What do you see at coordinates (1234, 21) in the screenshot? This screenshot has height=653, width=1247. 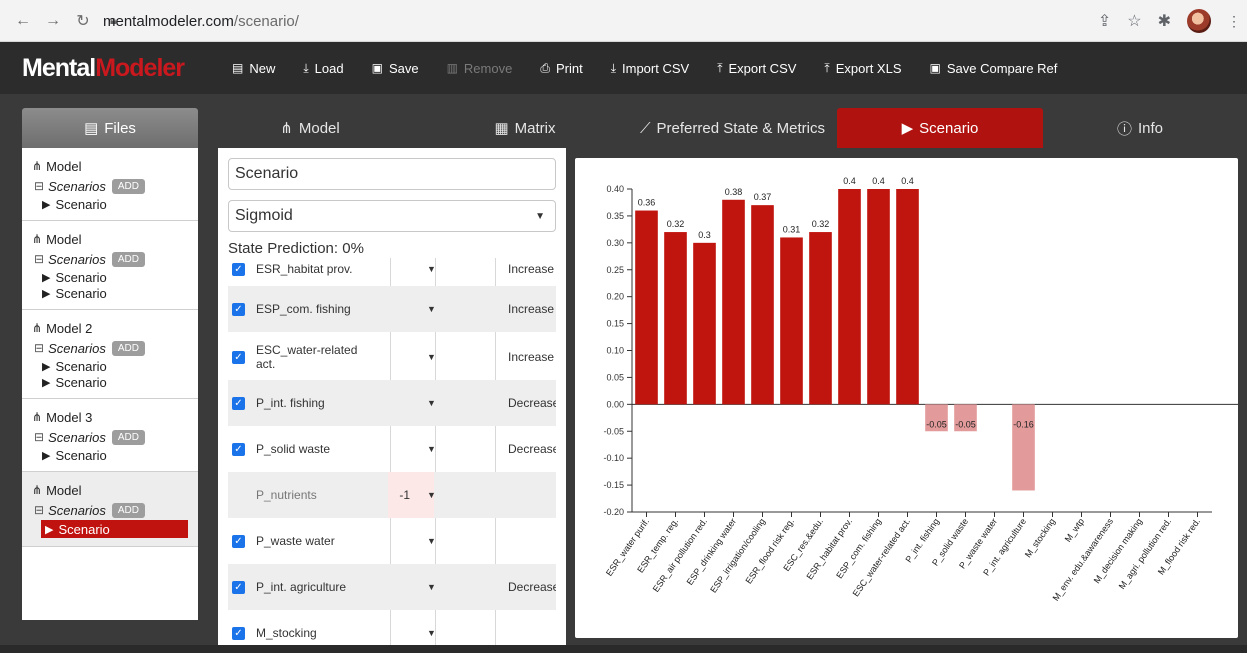 I see `menu-icon: ⋮` at bounding box center [1234, 21].